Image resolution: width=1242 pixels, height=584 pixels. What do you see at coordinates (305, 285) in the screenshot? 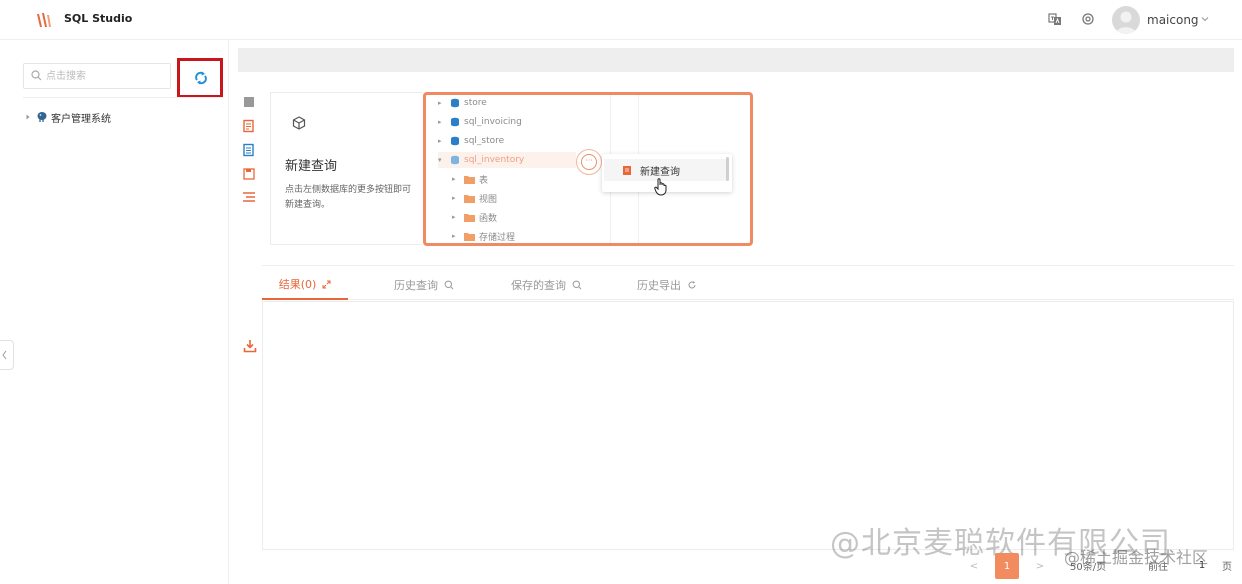
I see `tab-results: 结果(0)` at bounding box center [305, 285].